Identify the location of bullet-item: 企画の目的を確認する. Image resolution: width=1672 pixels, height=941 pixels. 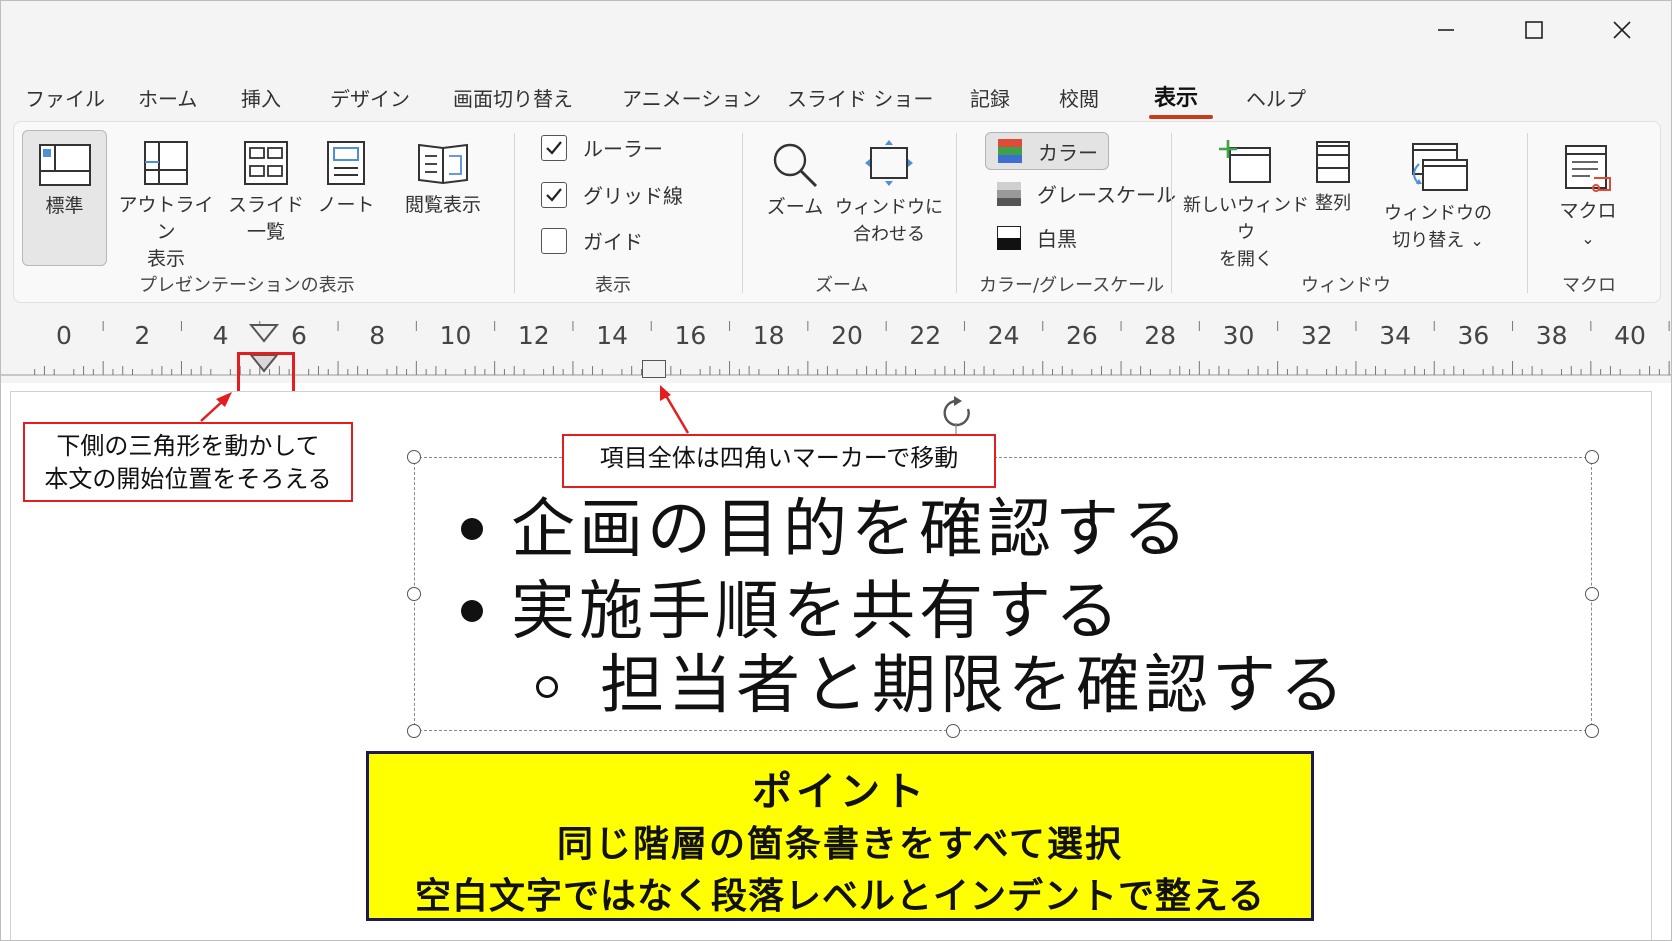
(851, 524).